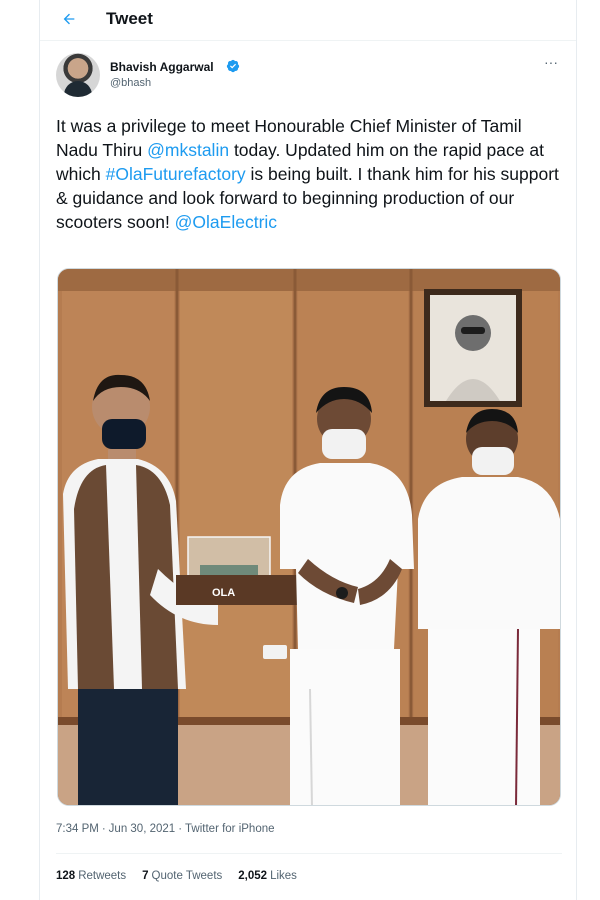 The image size is (600, 900). What do you see at coordinates (78, 75) in the screenshot?
I see `avatar` at bounding box center [78, 75].